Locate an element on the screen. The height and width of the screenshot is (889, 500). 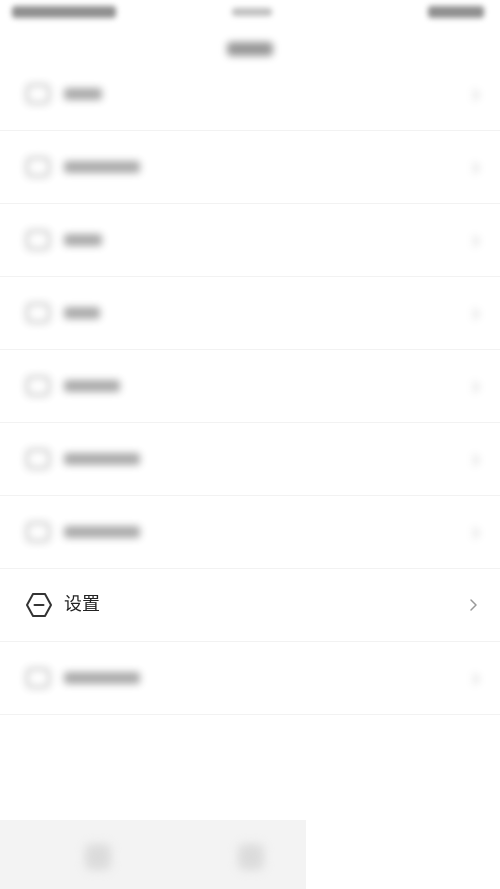
menu-item-label: 设置 is located at coordinates (82, 604).